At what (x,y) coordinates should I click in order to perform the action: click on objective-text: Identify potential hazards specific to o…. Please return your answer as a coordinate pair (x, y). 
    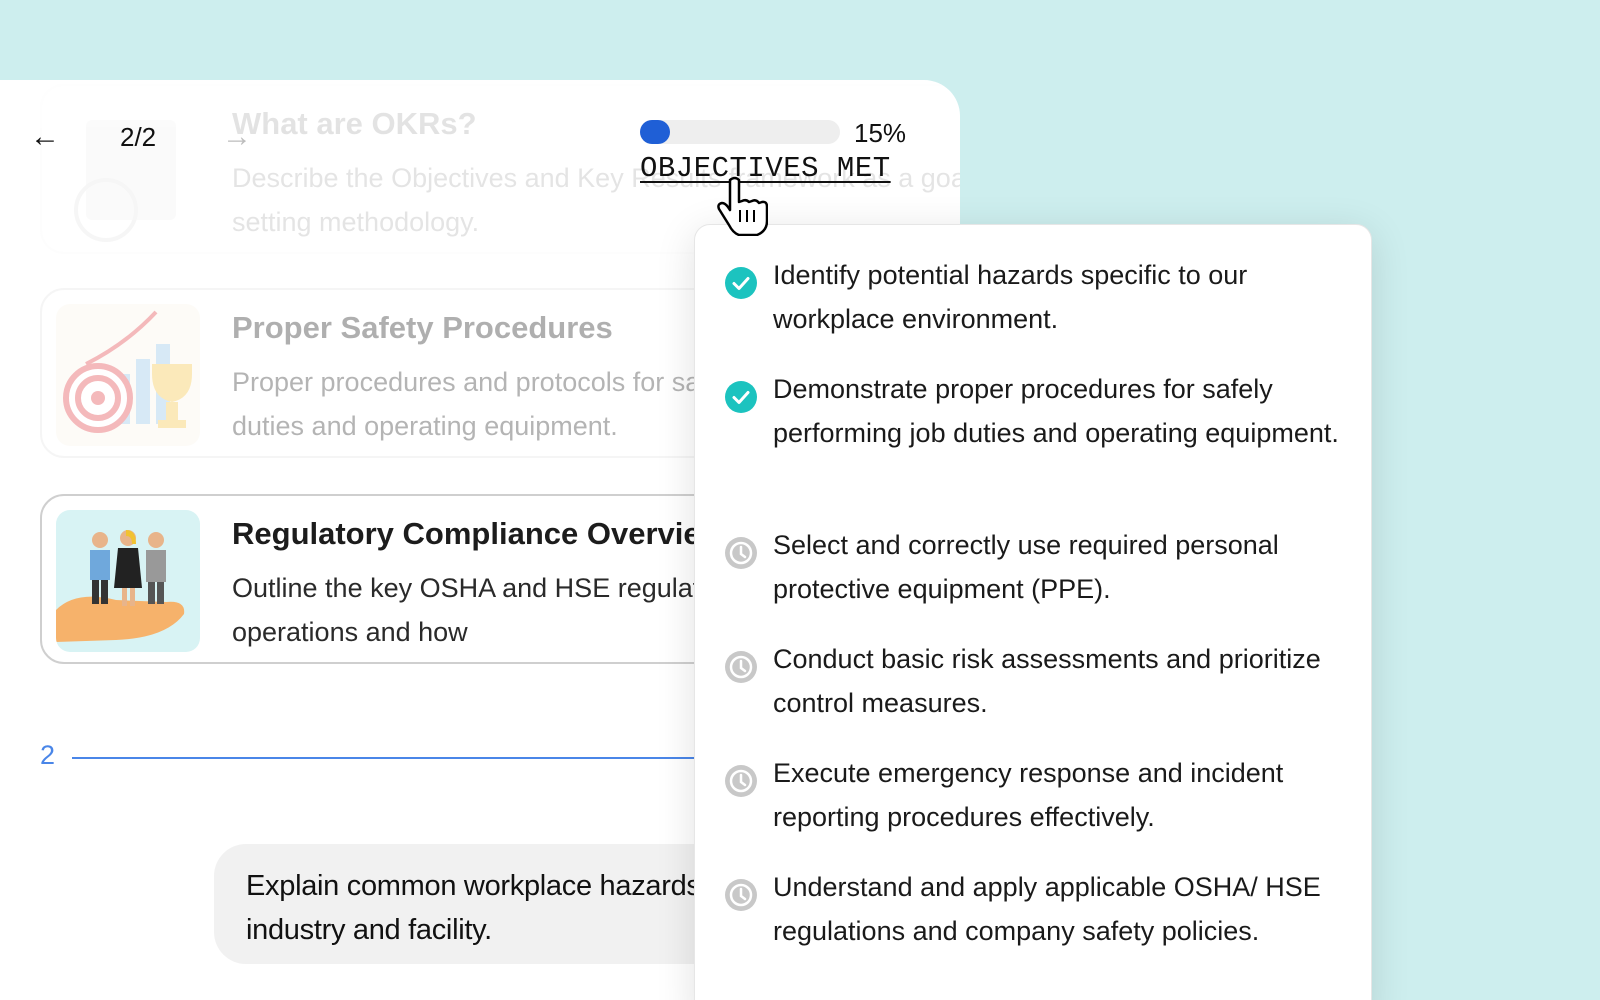
    Looking at the image, I should click on (1010, 297).